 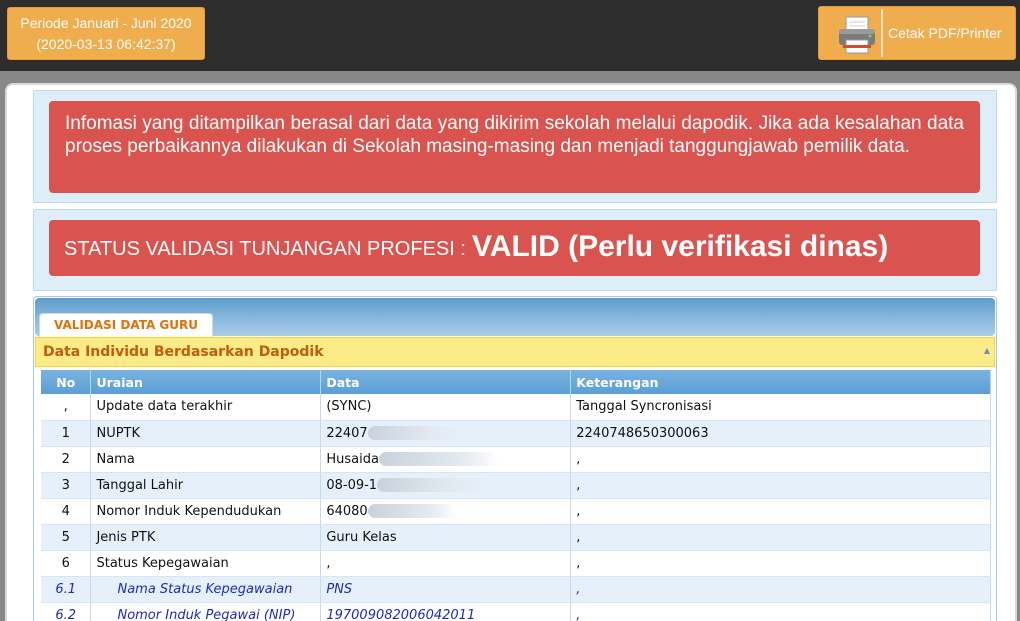 What do you see at coordinates (945, 33) in the screenshot?
I see `print-label: Cetak PDF/Printer` at bounding box center [945, 33].